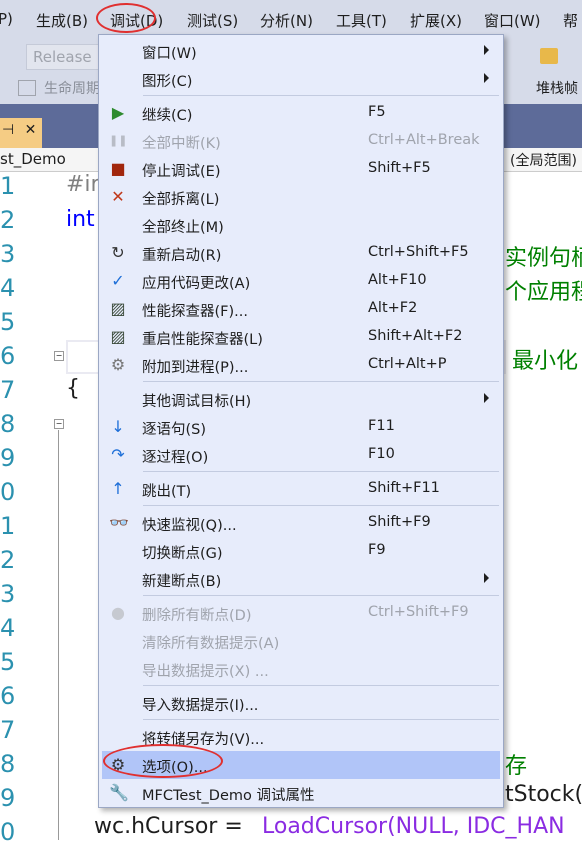 The width and height of the screenshot is (582, 846). I want to click on code-text: tStock(, so click(543, 794).